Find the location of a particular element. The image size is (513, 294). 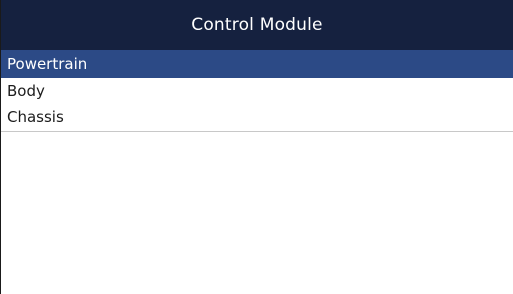

list-item-body: Body is located at coordinates (257, 91).